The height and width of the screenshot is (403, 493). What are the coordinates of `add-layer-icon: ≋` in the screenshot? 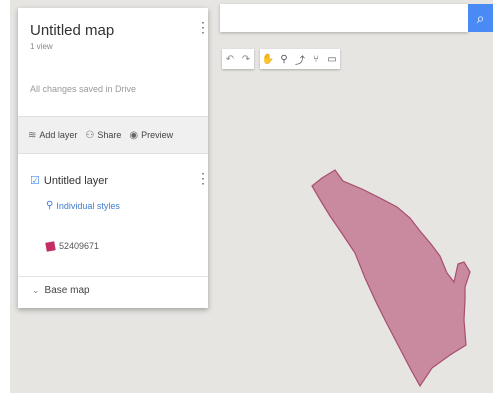 It's located at (32, 135).